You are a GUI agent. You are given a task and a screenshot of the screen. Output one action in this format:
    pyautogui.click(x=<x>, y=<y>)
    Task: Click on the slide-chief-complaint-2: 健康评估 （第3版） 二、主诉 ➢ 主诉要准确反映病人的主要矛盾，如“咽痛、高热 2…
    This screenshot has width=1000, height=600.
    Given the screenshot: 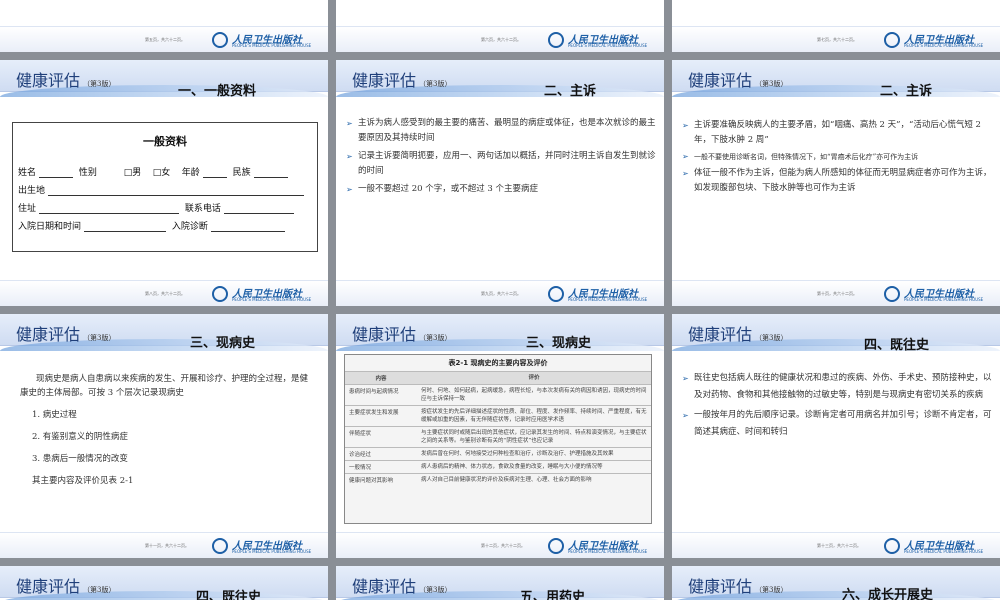 What is the action you would take?
    pyautogui.click(x=836, y=183)
    